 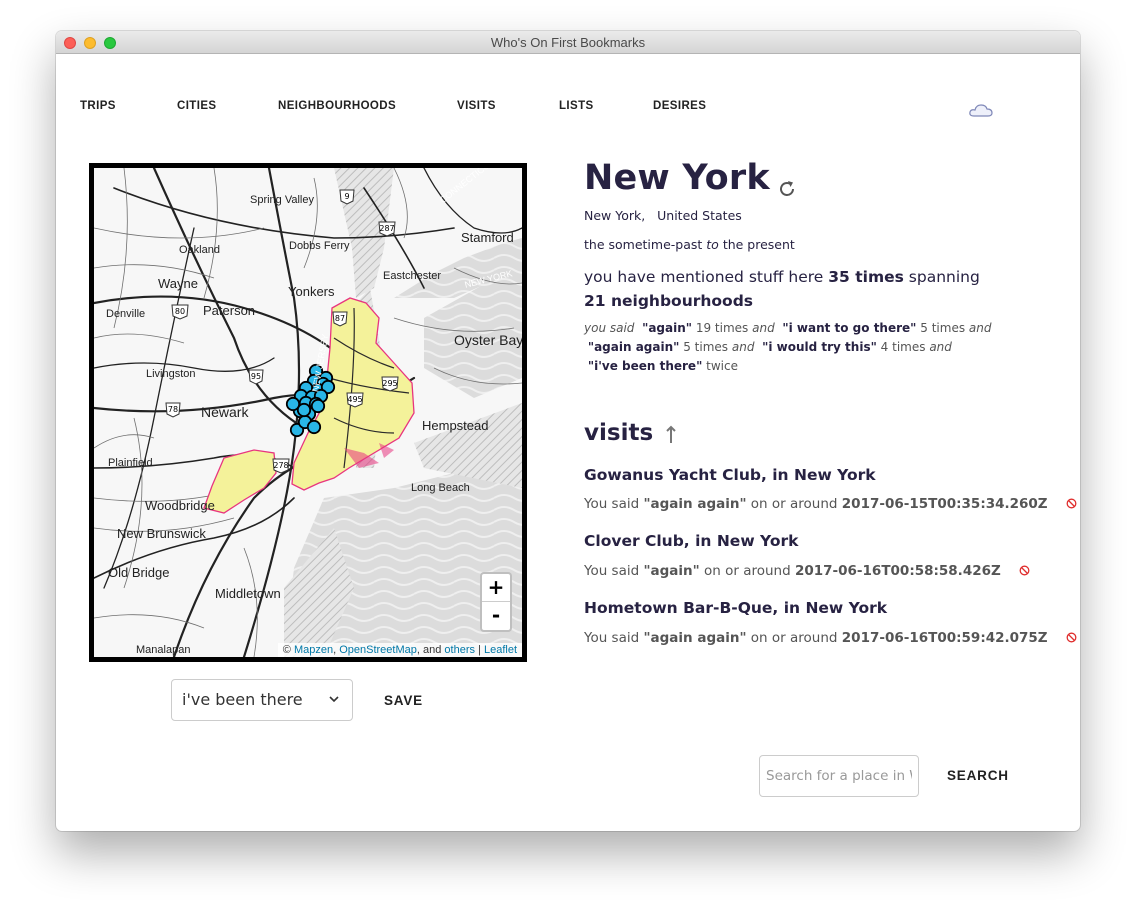 What do you see at coordinates (643, 244) in the screenshot?
I see `date-from: the sometime-past` at bounding box center [643, 244].